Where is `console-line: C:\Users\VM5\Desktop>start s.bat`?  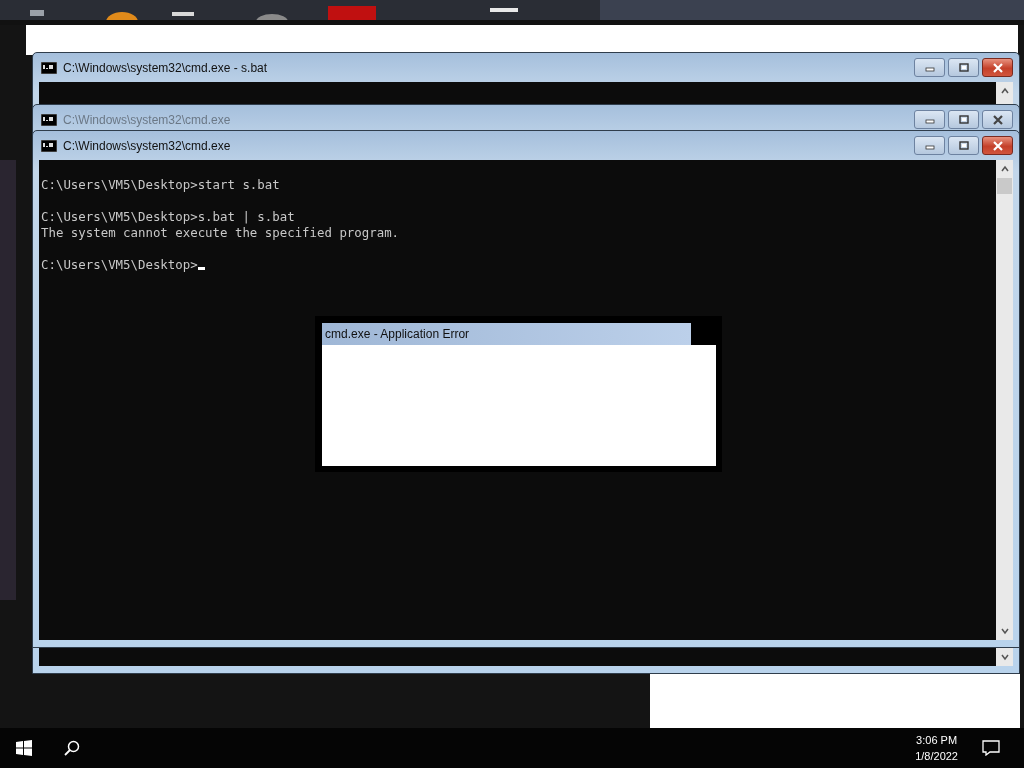
console-line: C:\Users\VM5\Desktop>start s.bat is located at coordinates (160, 185).